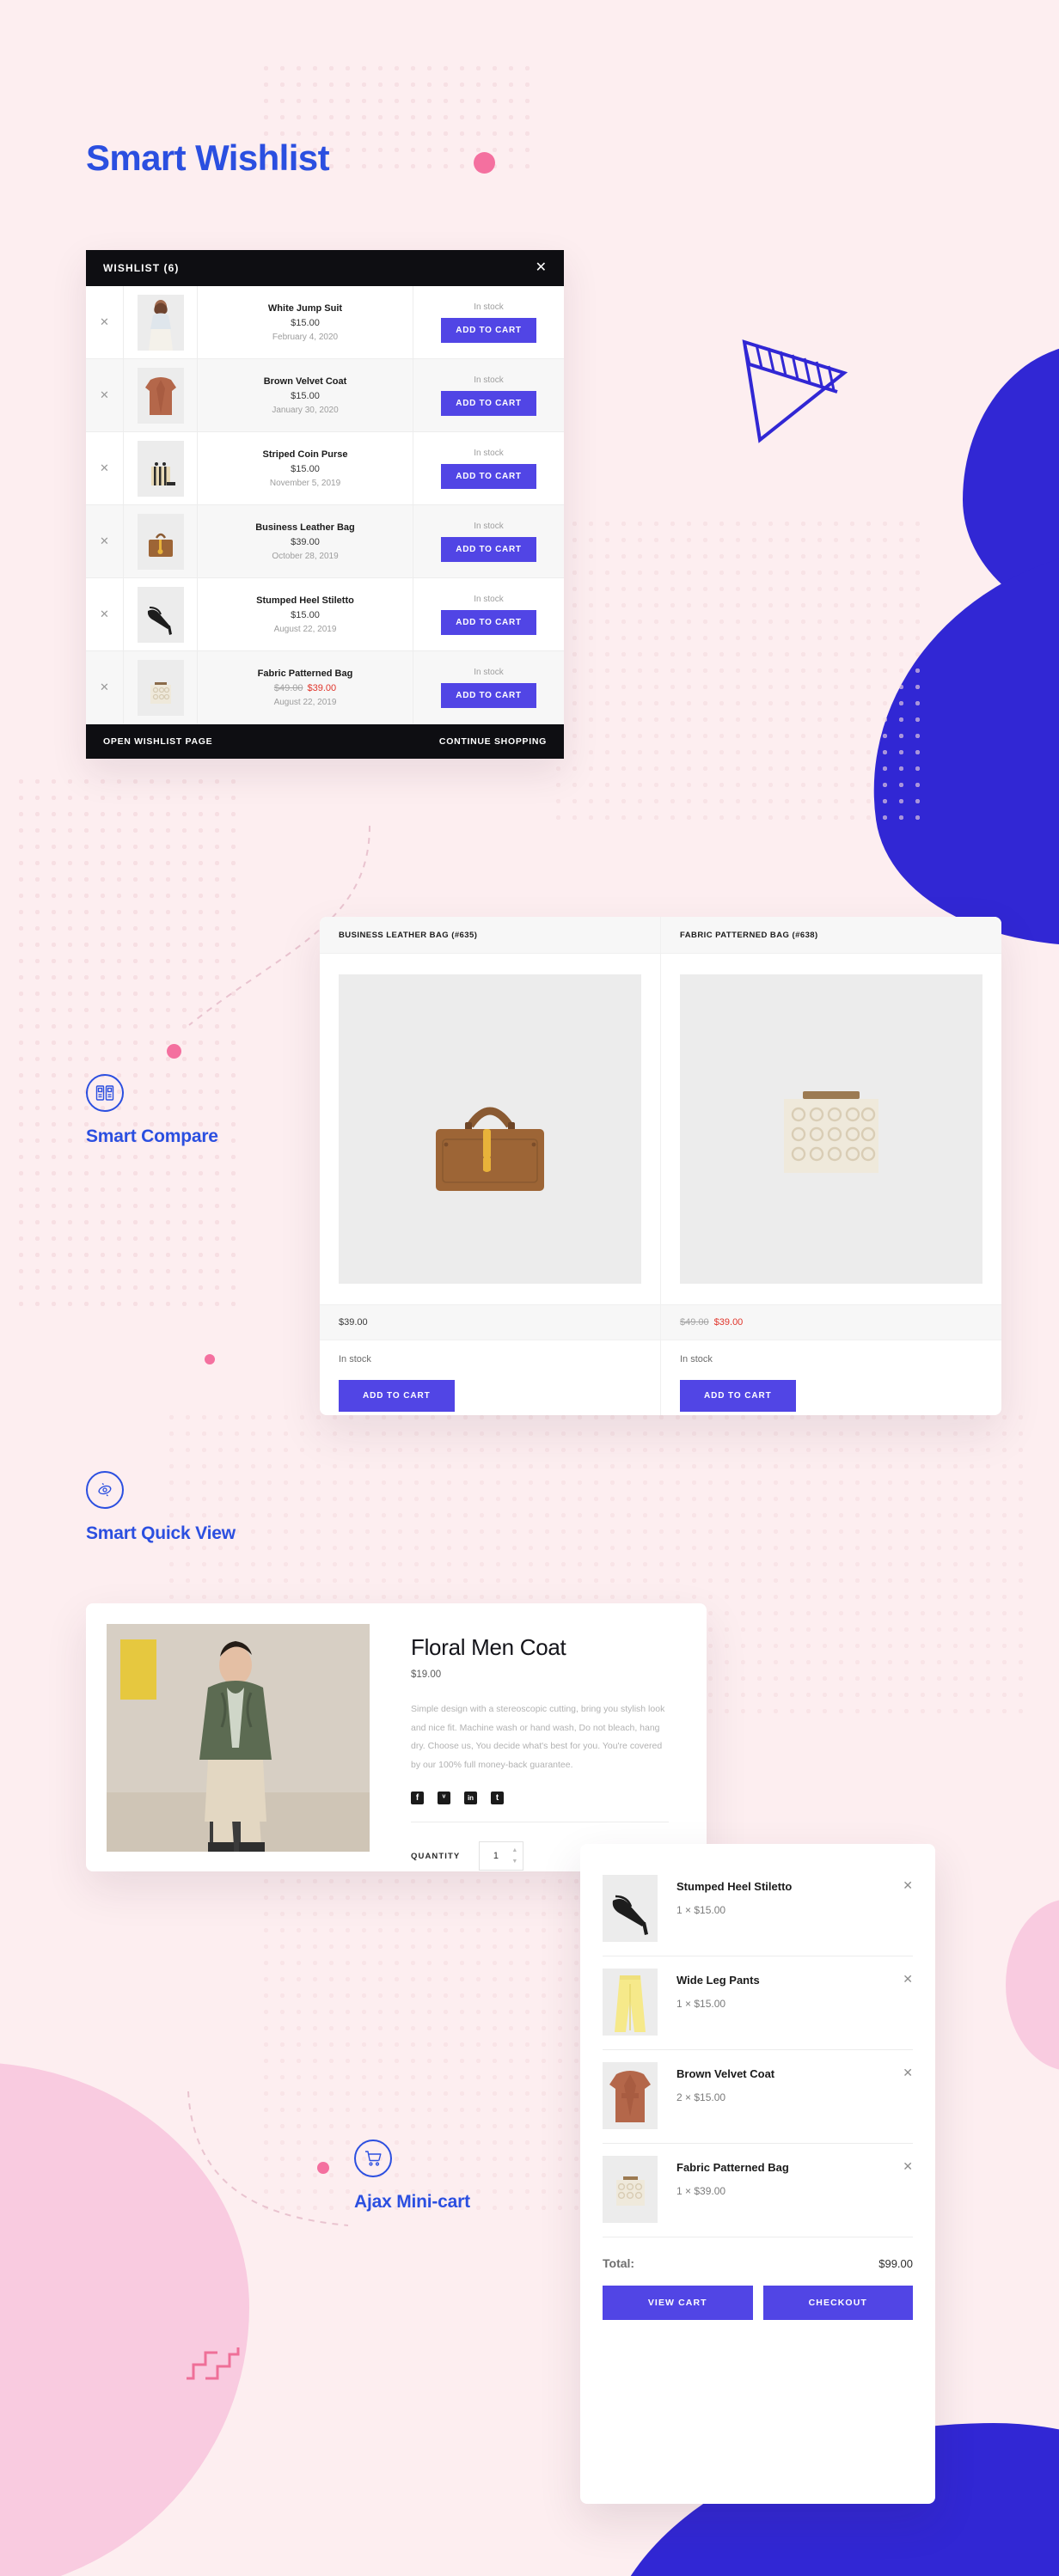 This screenshot has height=2576, width=1059. I want to click on pink-blob-small-right, so click(1032, 1985).